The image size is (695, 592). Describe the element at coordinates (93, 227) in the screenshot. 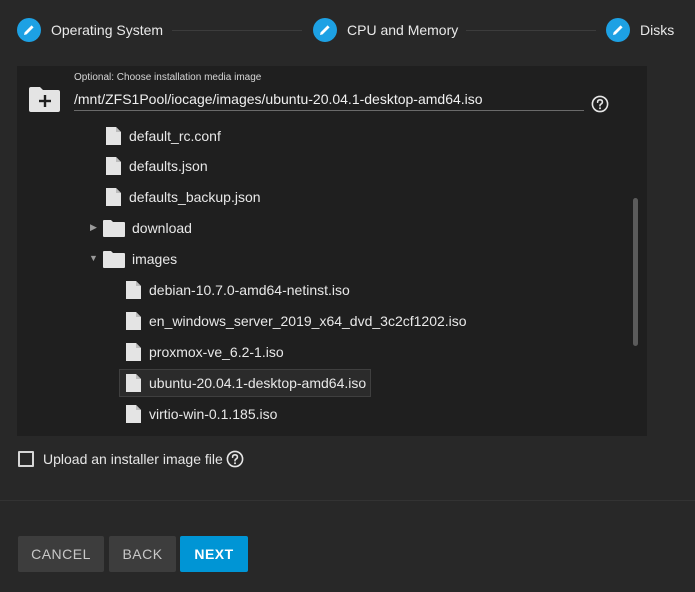

I see `expand-arrow-icon: ▶` at that location.